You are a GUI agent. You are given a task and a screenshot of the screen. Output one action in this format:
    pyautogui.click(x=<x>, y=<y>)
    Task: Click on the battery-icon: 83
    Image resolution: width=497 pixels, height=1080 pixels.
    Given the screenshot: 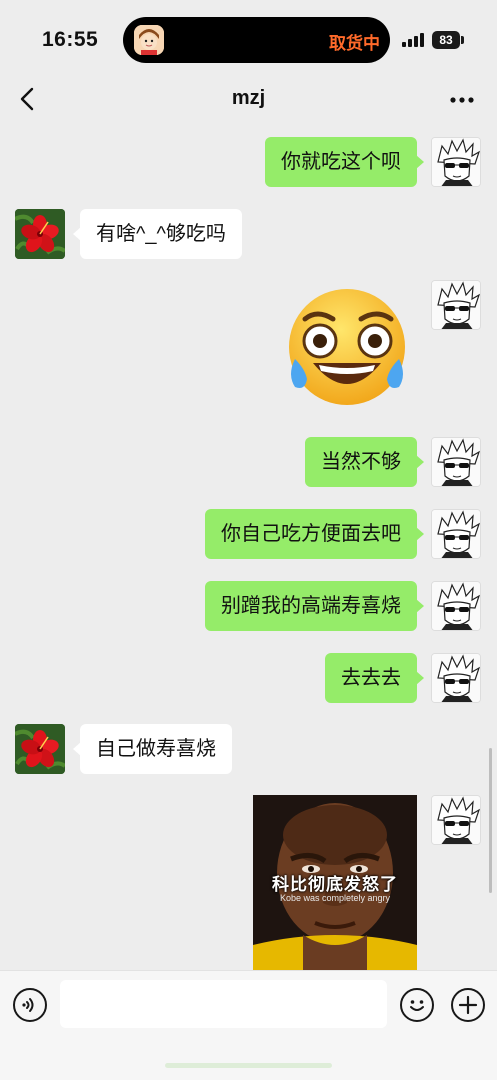 What is the action you would take?
    pyautogui.click(x=446, y=40)
    